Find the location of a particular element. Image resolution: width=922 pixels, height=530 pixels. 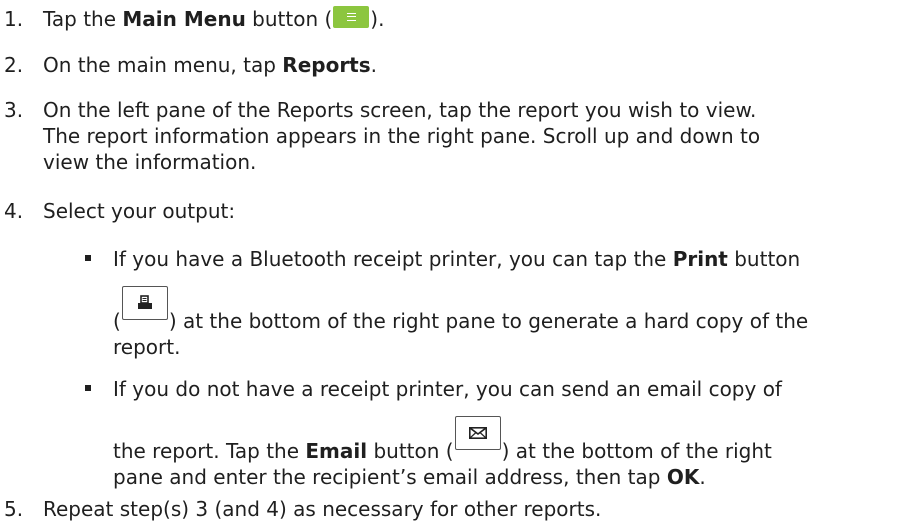

step-number: 3. is located at coordinates (14, 110).